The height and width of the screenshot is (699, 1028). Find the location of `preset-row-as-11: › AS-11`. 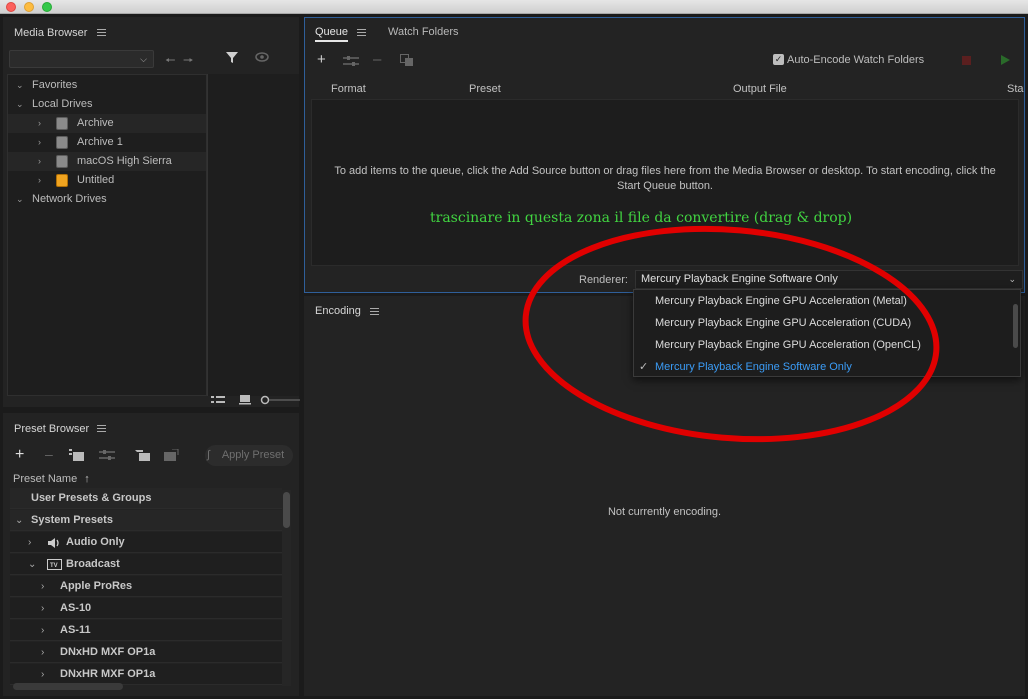

preset-row-as-11: › AS-11 is located at coordinates (146, 630).